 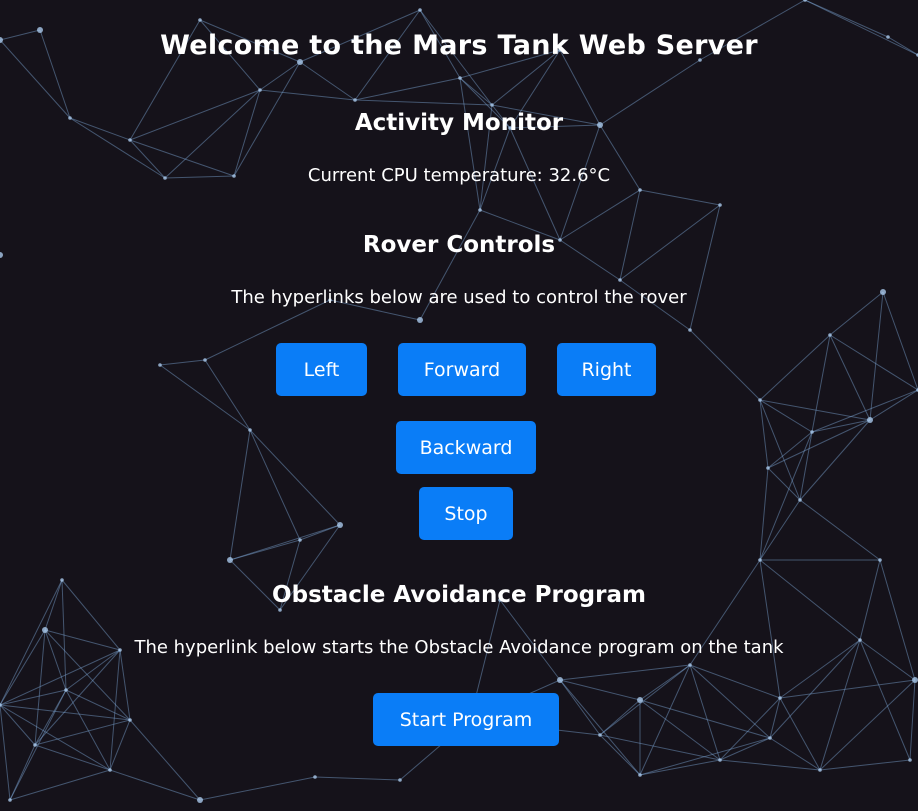 What do you see at coordinates (459, 45) in the screenshot?
I see `page-title: Welcome to the Mars Tank Web Server` at bounding box center [459, 45].